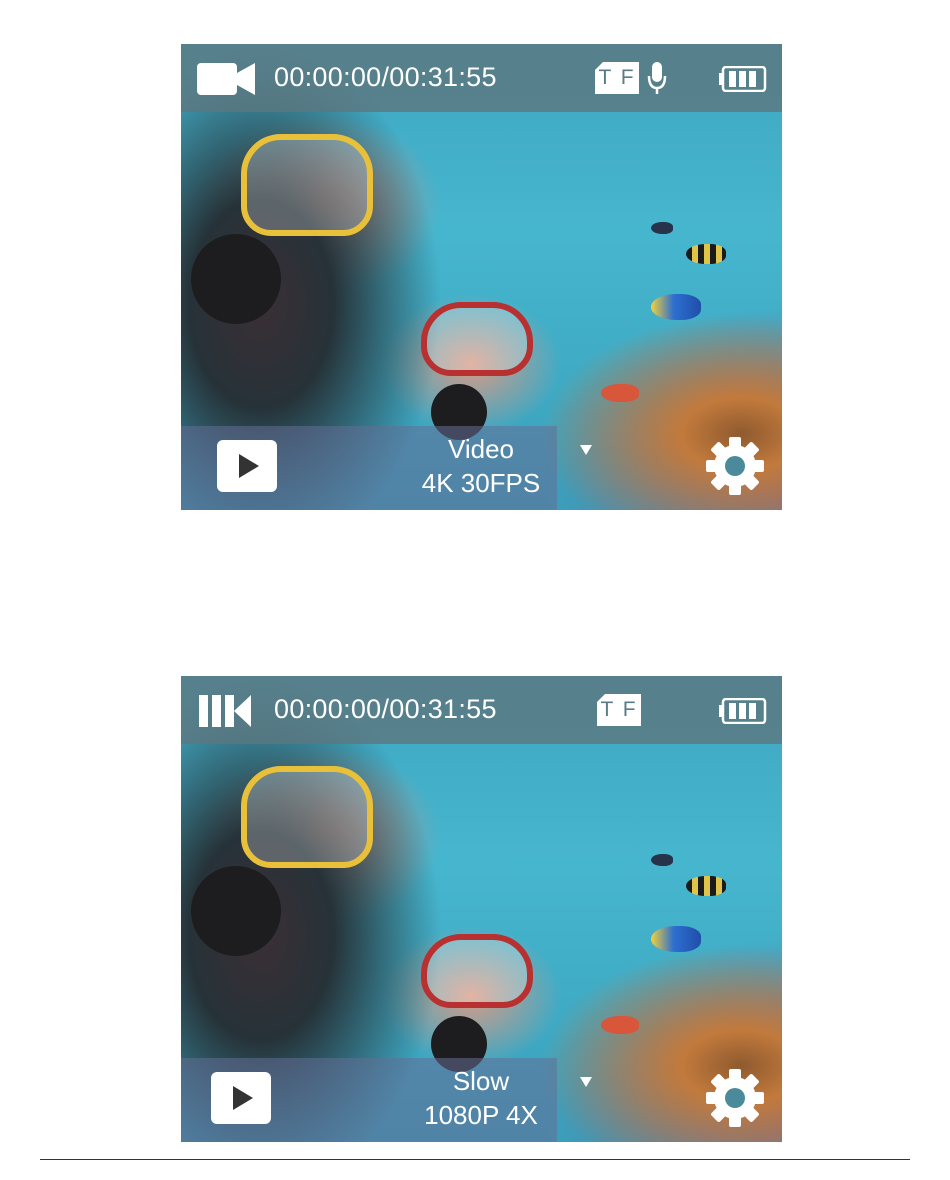 The width and height of the screenshot is (950, 1180). Describe the element at coordinates (481, 1081) in the screenshot. I see `mode-name: Slow` at that location.